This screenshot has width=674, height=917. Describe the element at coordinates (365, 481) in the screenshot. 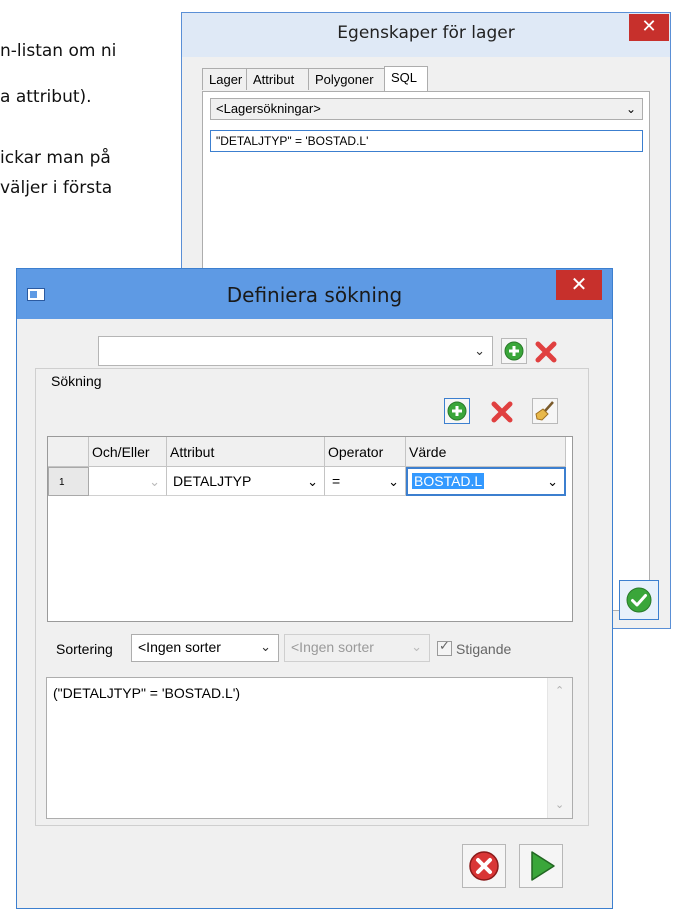

I see `operator-cell: = ⌄` at that location.